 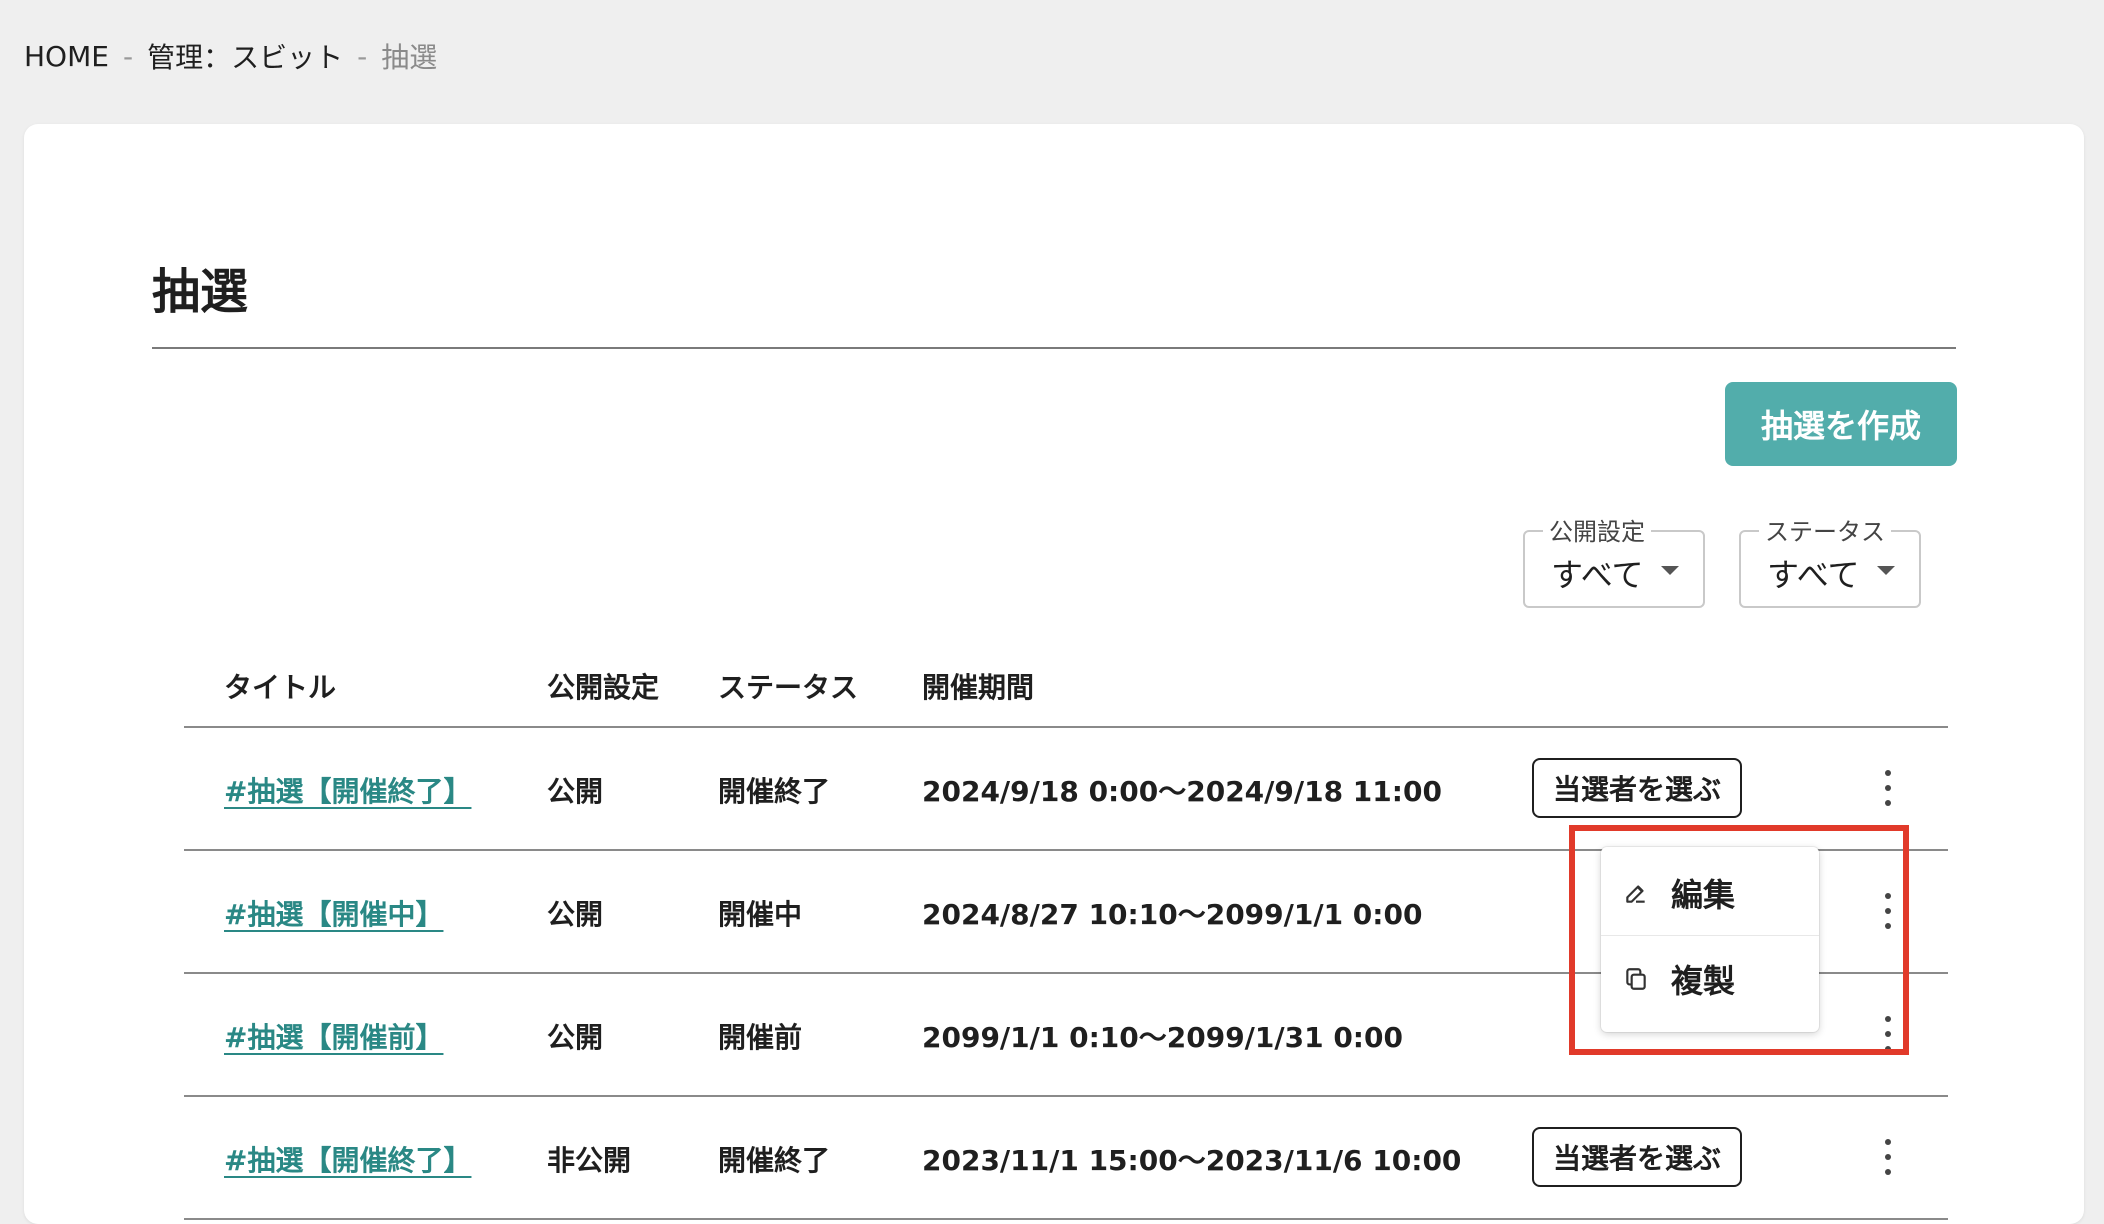 I want to click on status-filter-select: ステータス すべて, so click(x=1830, y=560).